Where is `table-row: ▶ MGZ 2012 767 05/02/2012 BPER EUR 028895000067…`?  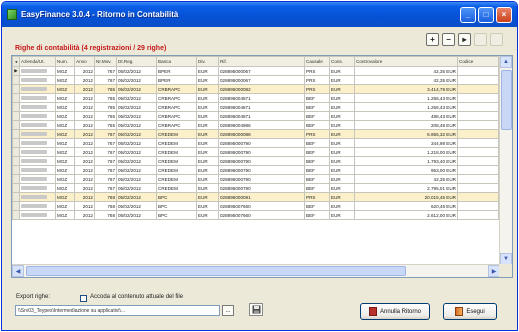
table-row: ▶ MGZ 2012 767 05/02/2012 BPER EUR 028895000067… is located at coordinates (255, 71).